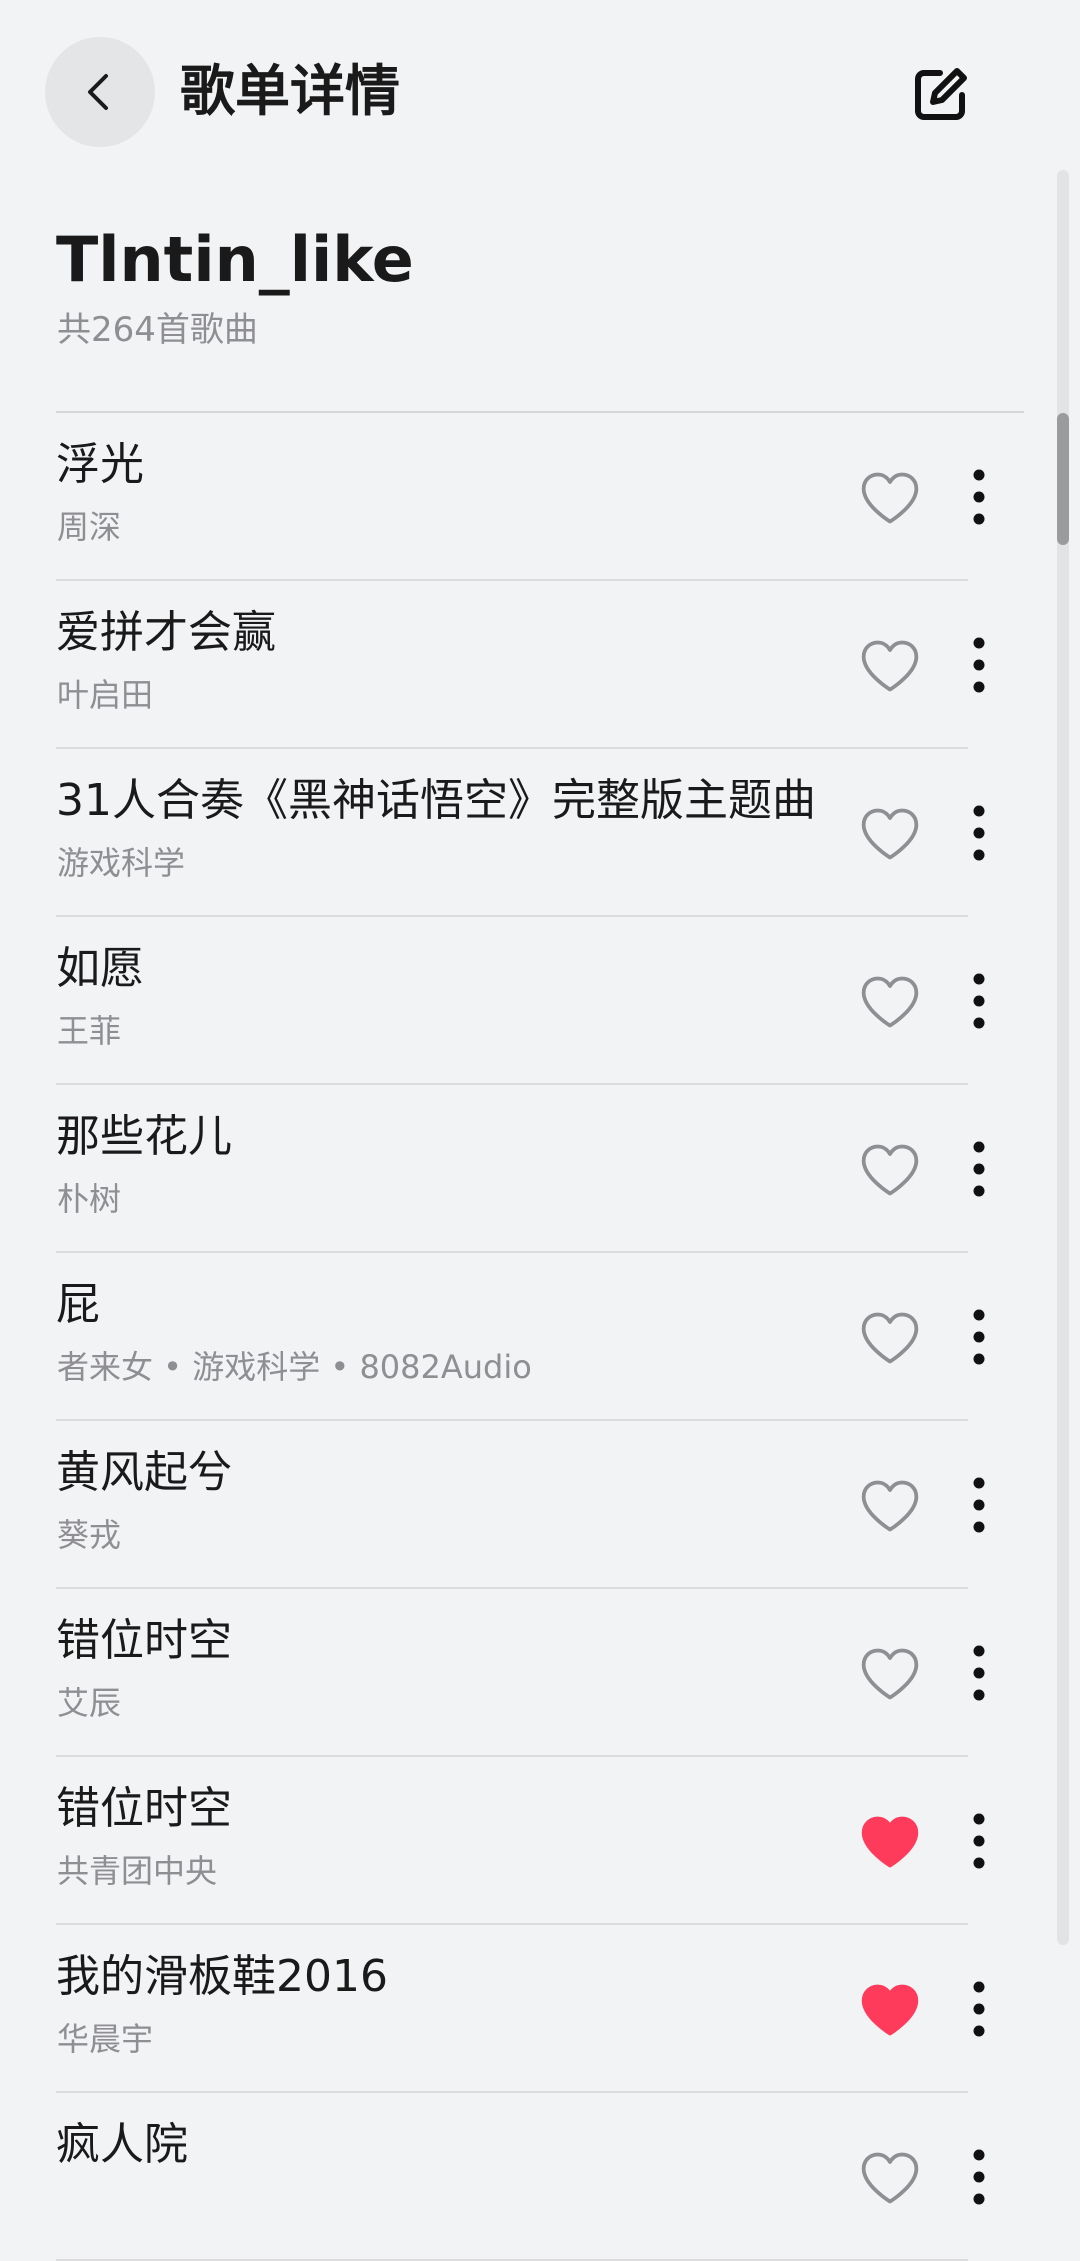  What do you see at coordinates (540, 92) in the screenshot?
I see `top-bar: 歌单详情` at bounding box center [540, 92].